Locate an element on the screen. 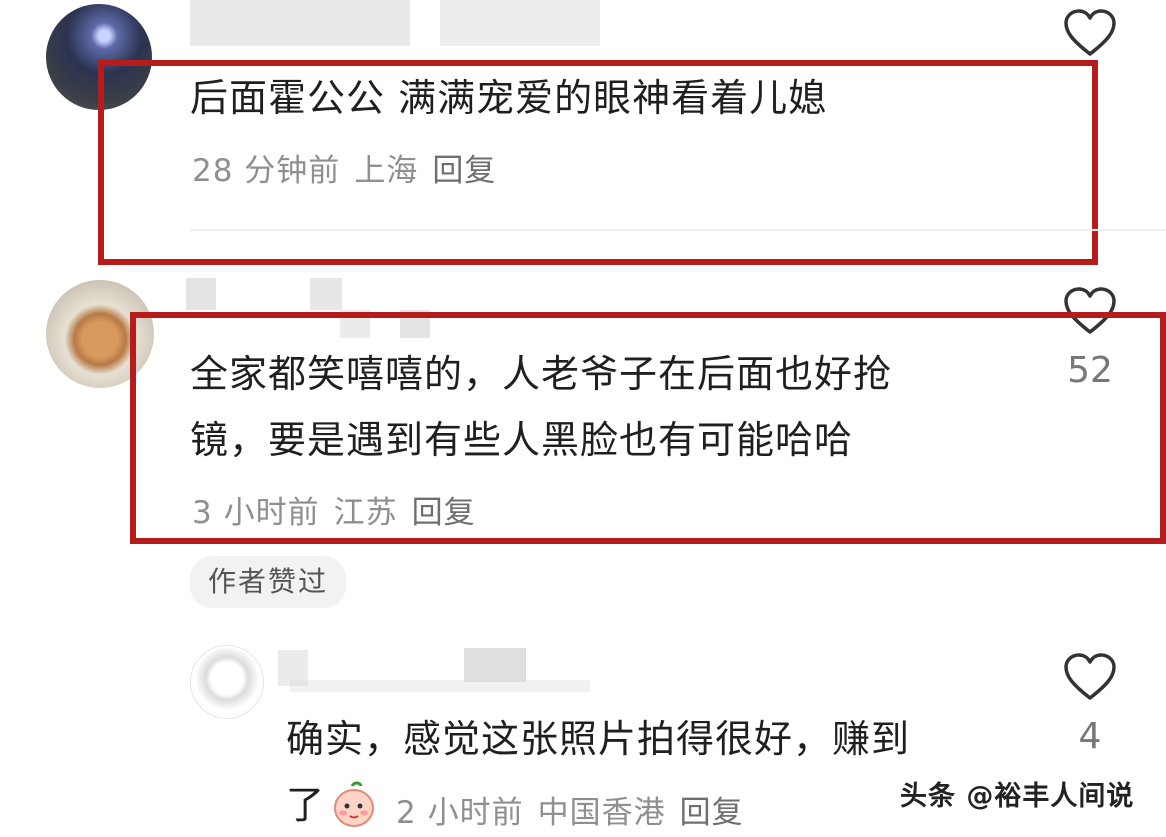 Image resolution: width=1166 pixels, height=837 pixels. like-count-3: 4 is located at coordinates (1090, 736).